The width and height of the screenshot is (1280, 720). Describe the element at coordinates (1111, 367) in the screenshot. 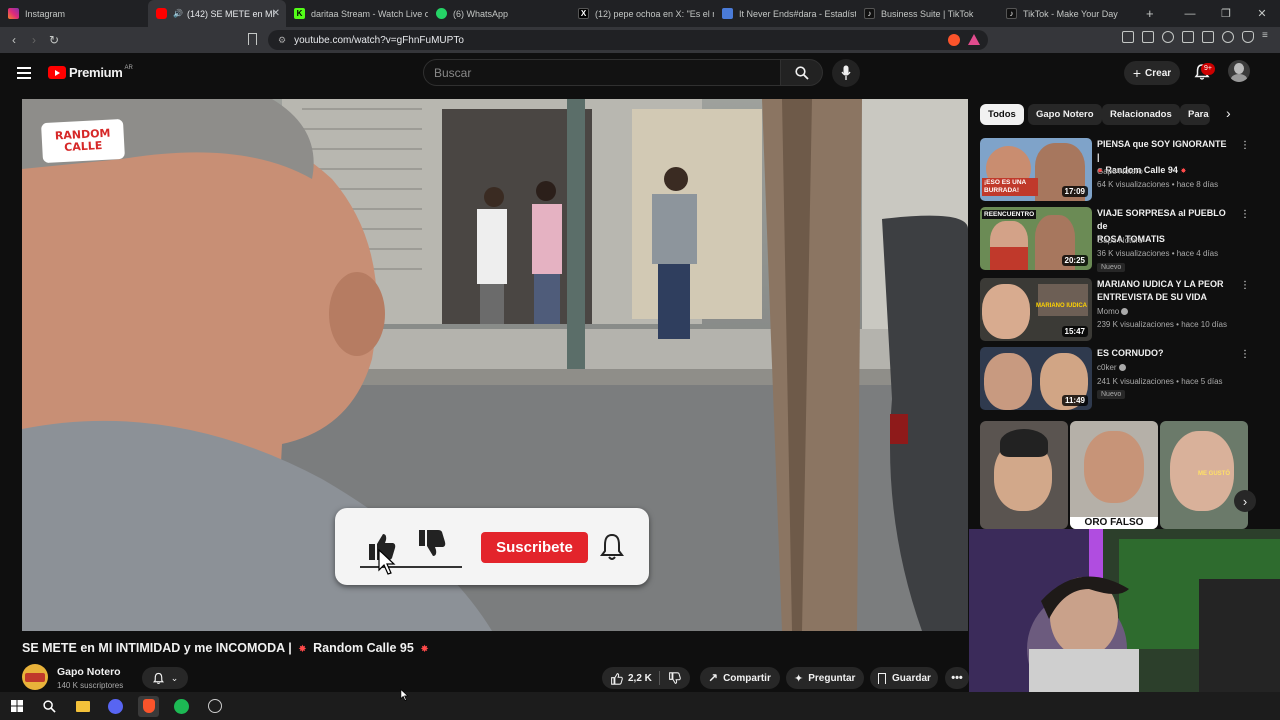

I see `channel-name: c0ker` at that location.